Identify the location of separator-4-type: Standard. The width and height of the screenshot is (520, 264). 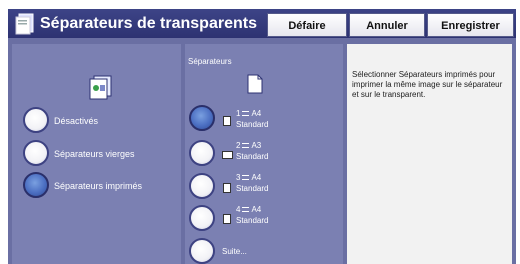
(252, 220).